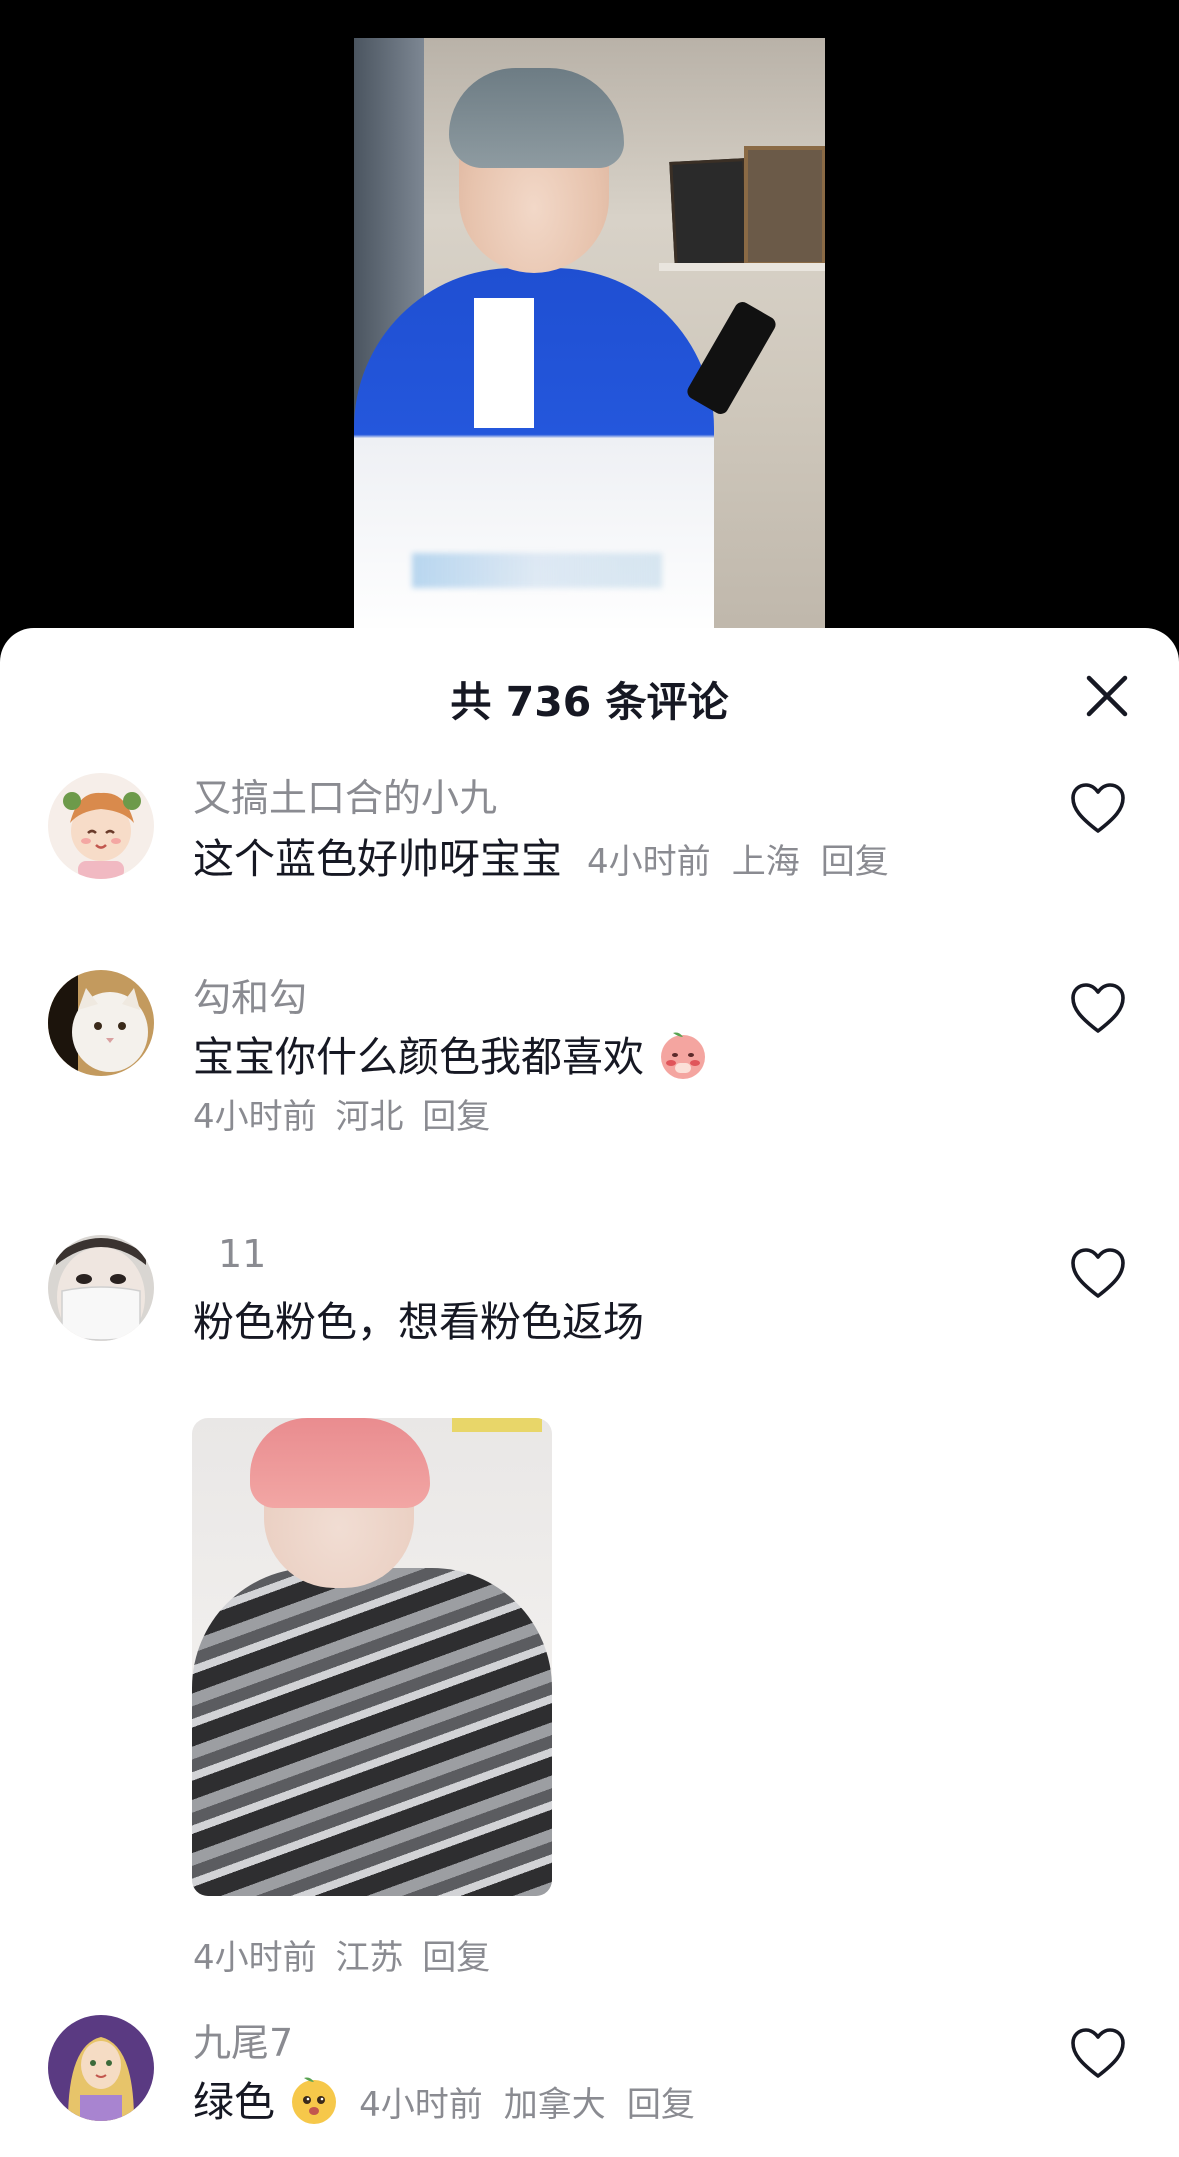 This screenshot has height=2157, width=1179. I want to click on comment-meta: 4小时前 河北 回复, so click(341, 1113).